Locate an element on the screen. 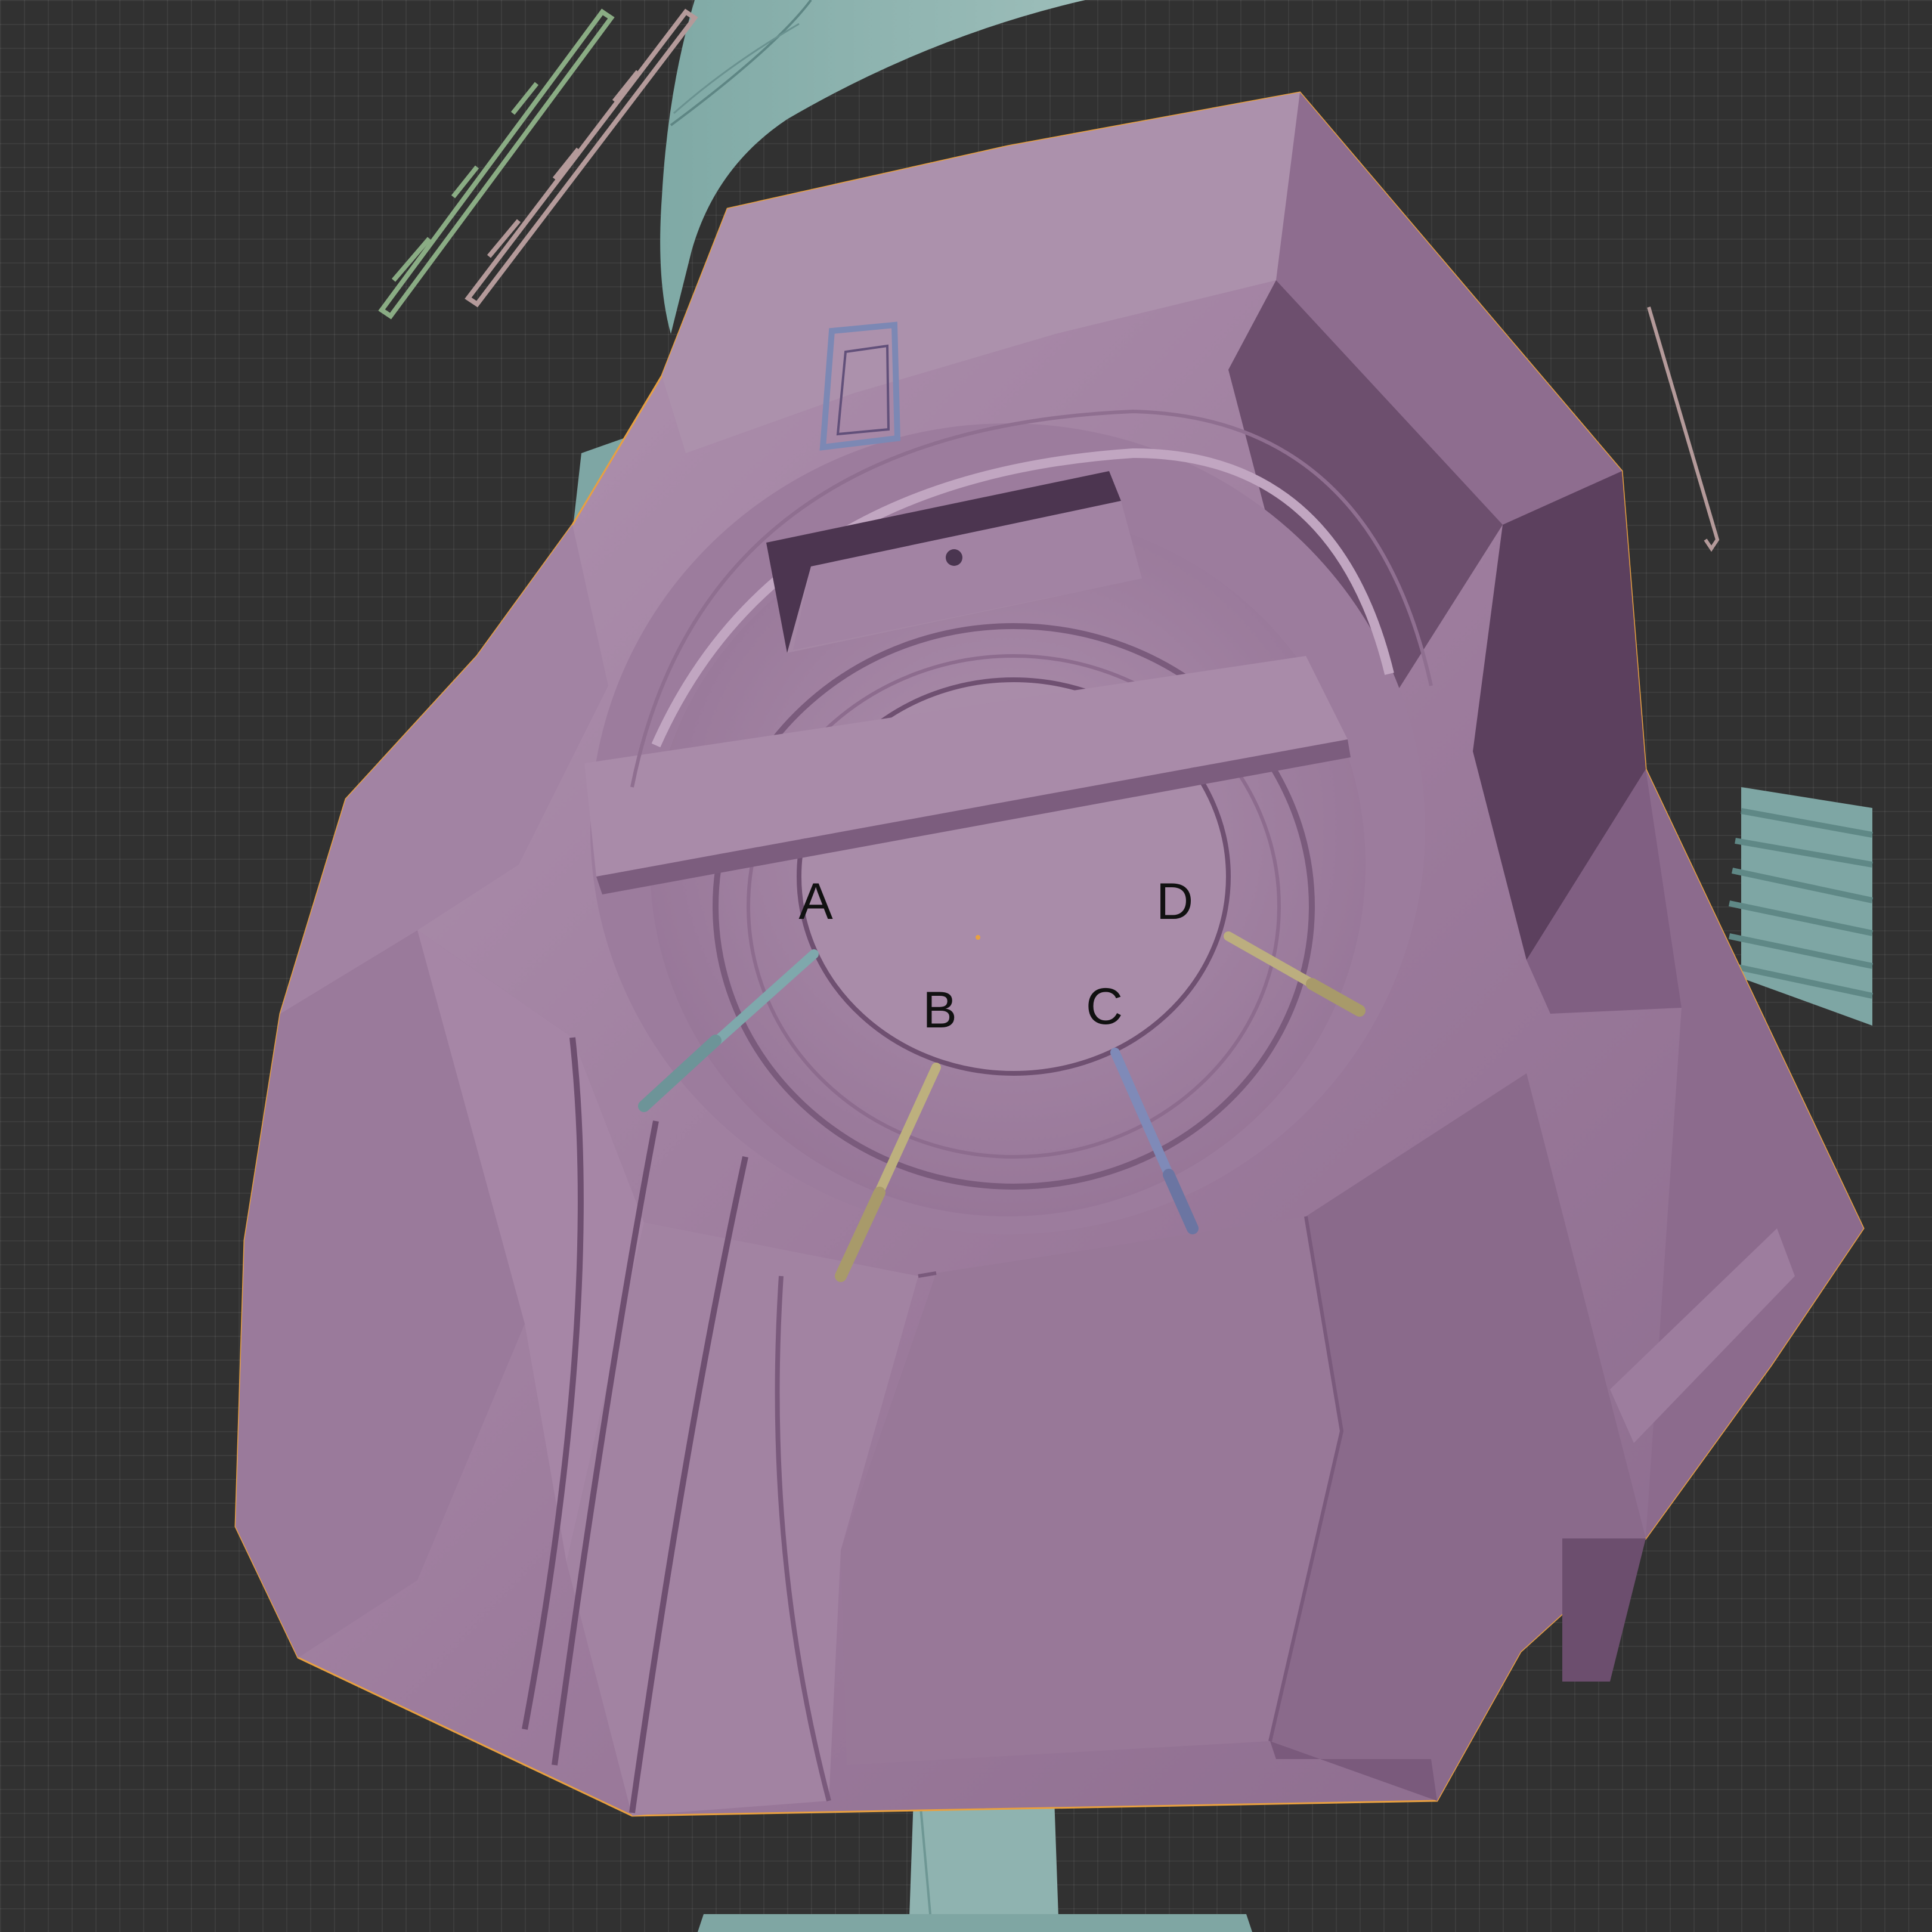 The image size is (1932, 1932). object-origin-marker is located at coordinates (978, 937).